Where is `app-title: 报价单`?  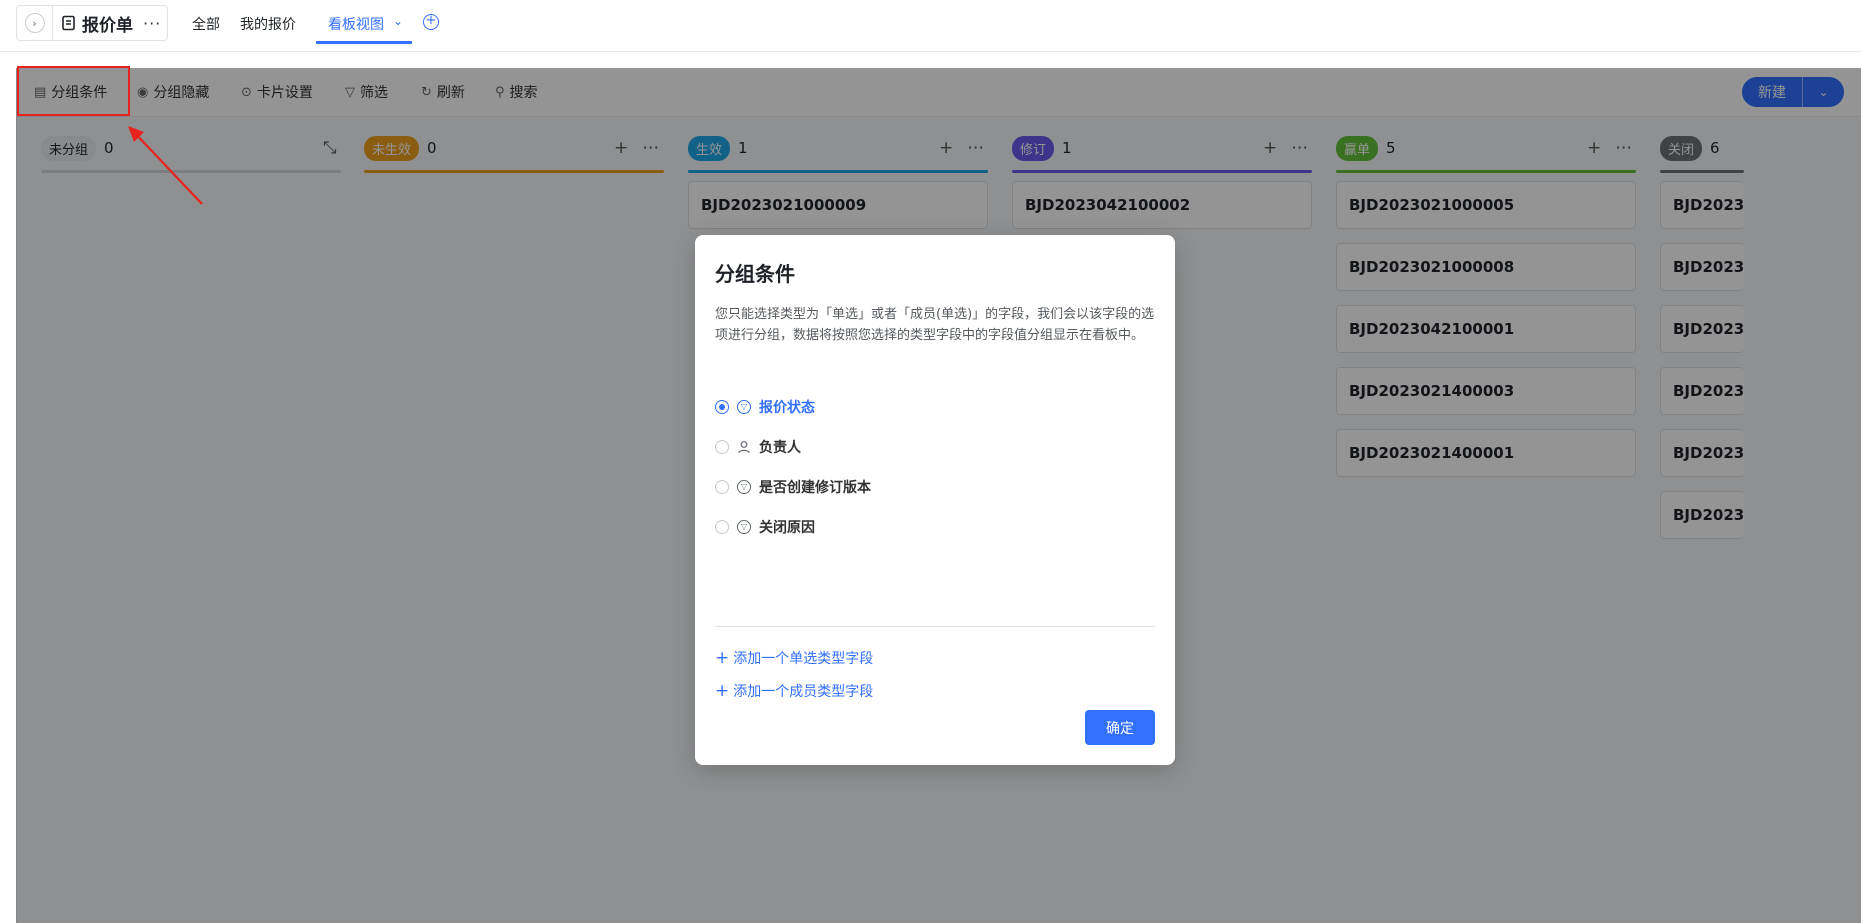
app-title: 报价单 is located at coordinates (93, 23).